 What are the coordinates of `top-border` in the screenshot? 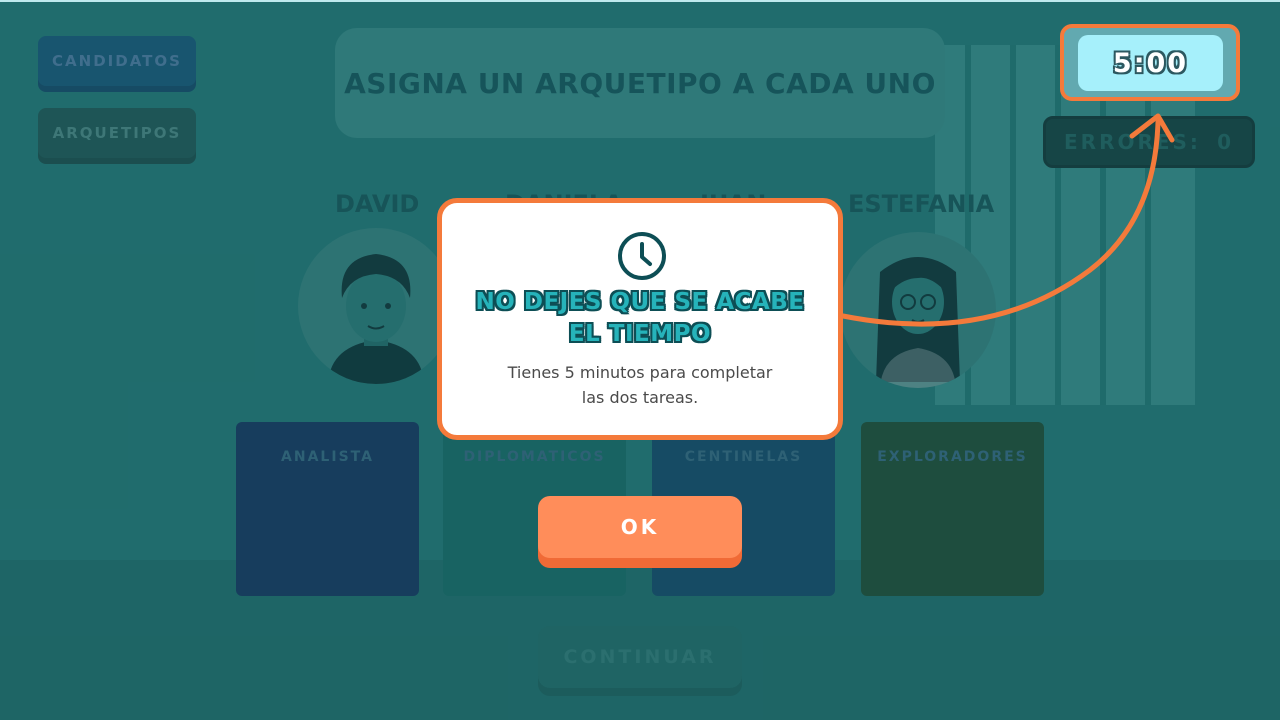 It's located at (640, 1).